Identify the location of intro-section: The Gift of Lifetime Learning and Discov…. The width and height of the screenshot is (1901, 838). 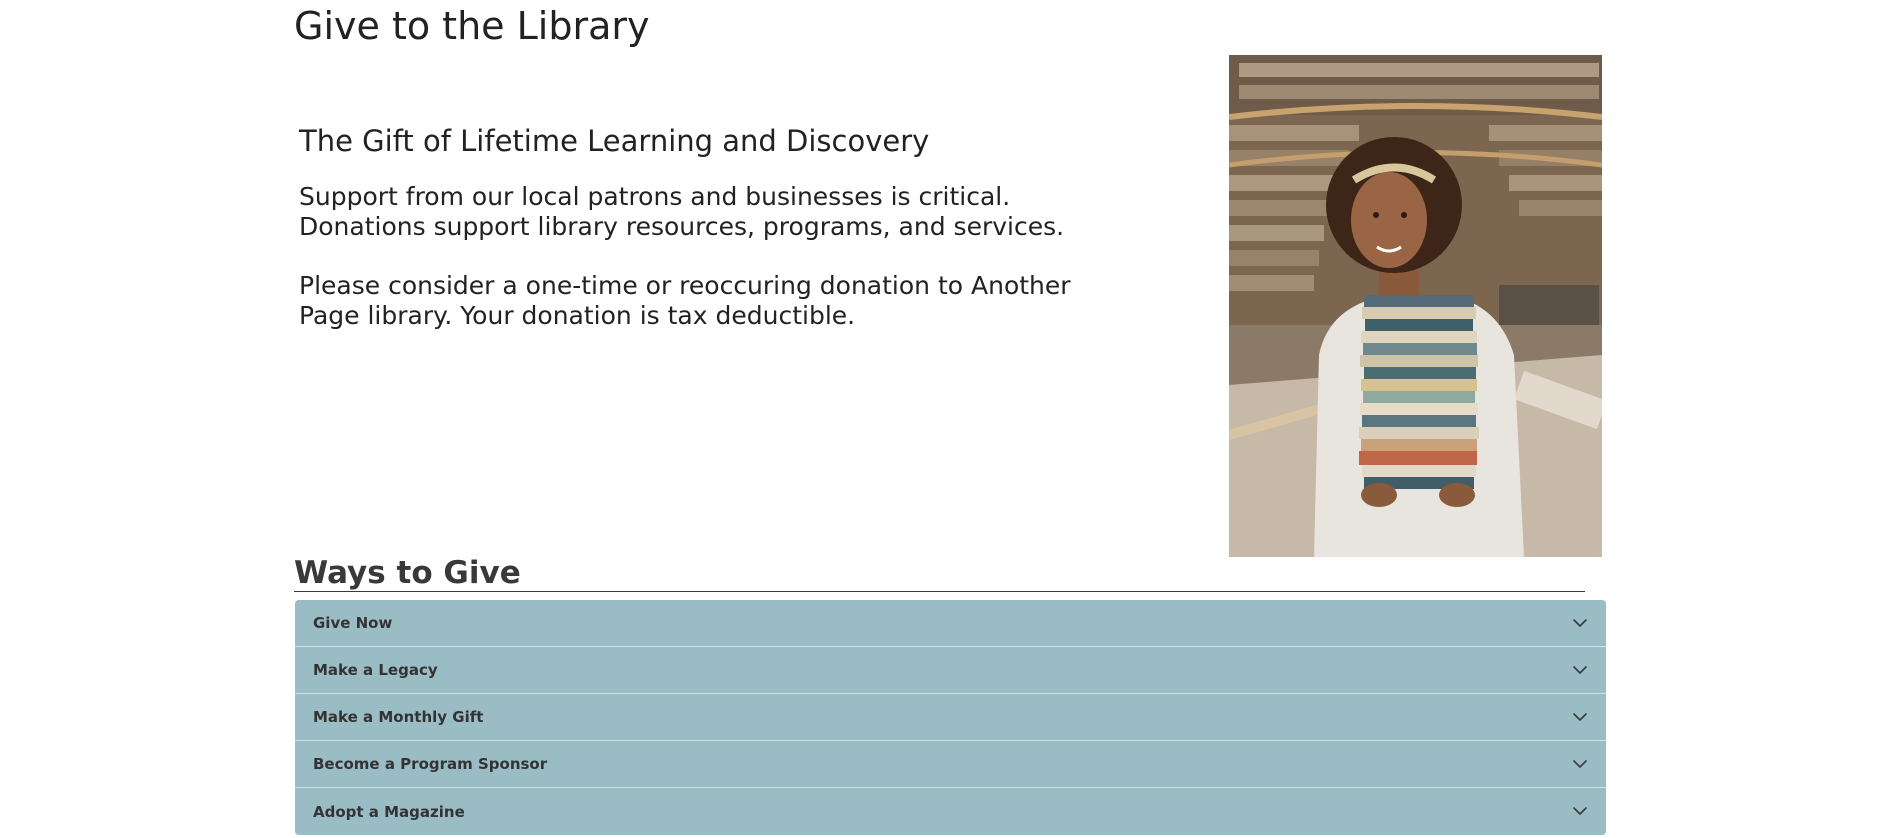
(689, 227).